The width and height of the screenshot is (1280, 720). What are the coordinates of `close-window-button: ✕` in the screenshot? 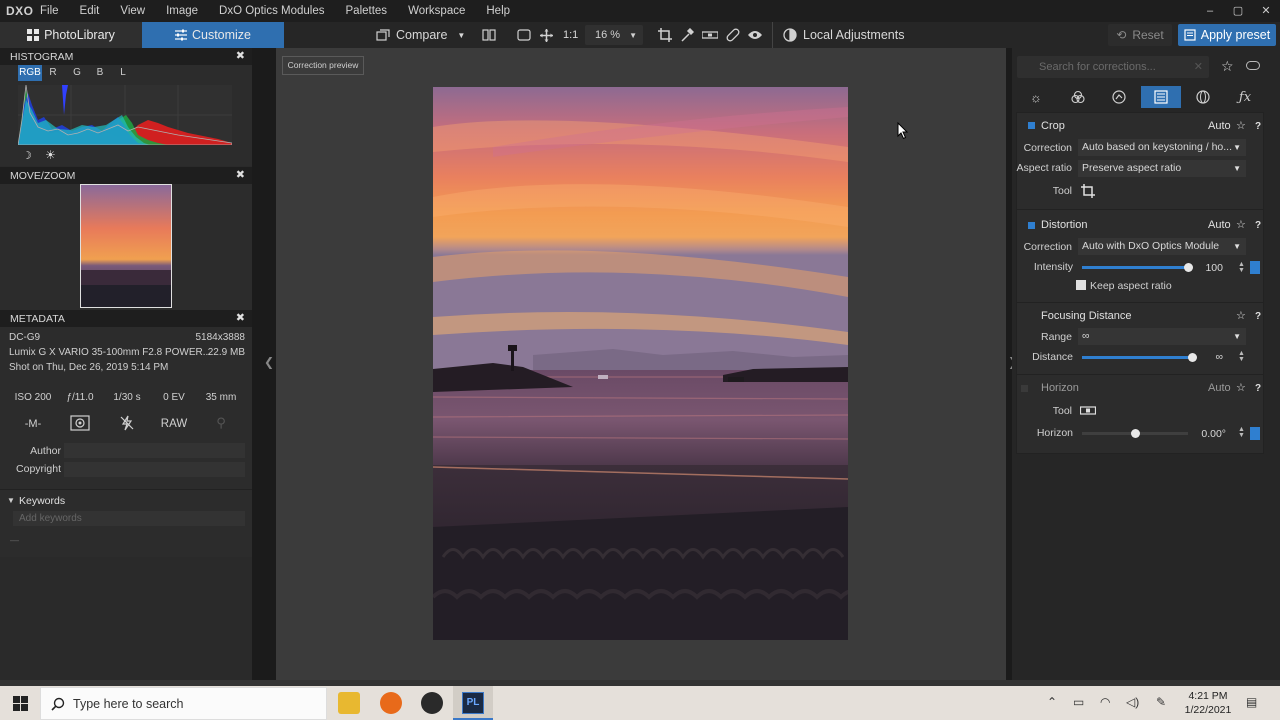 It's located at (1266, 11).